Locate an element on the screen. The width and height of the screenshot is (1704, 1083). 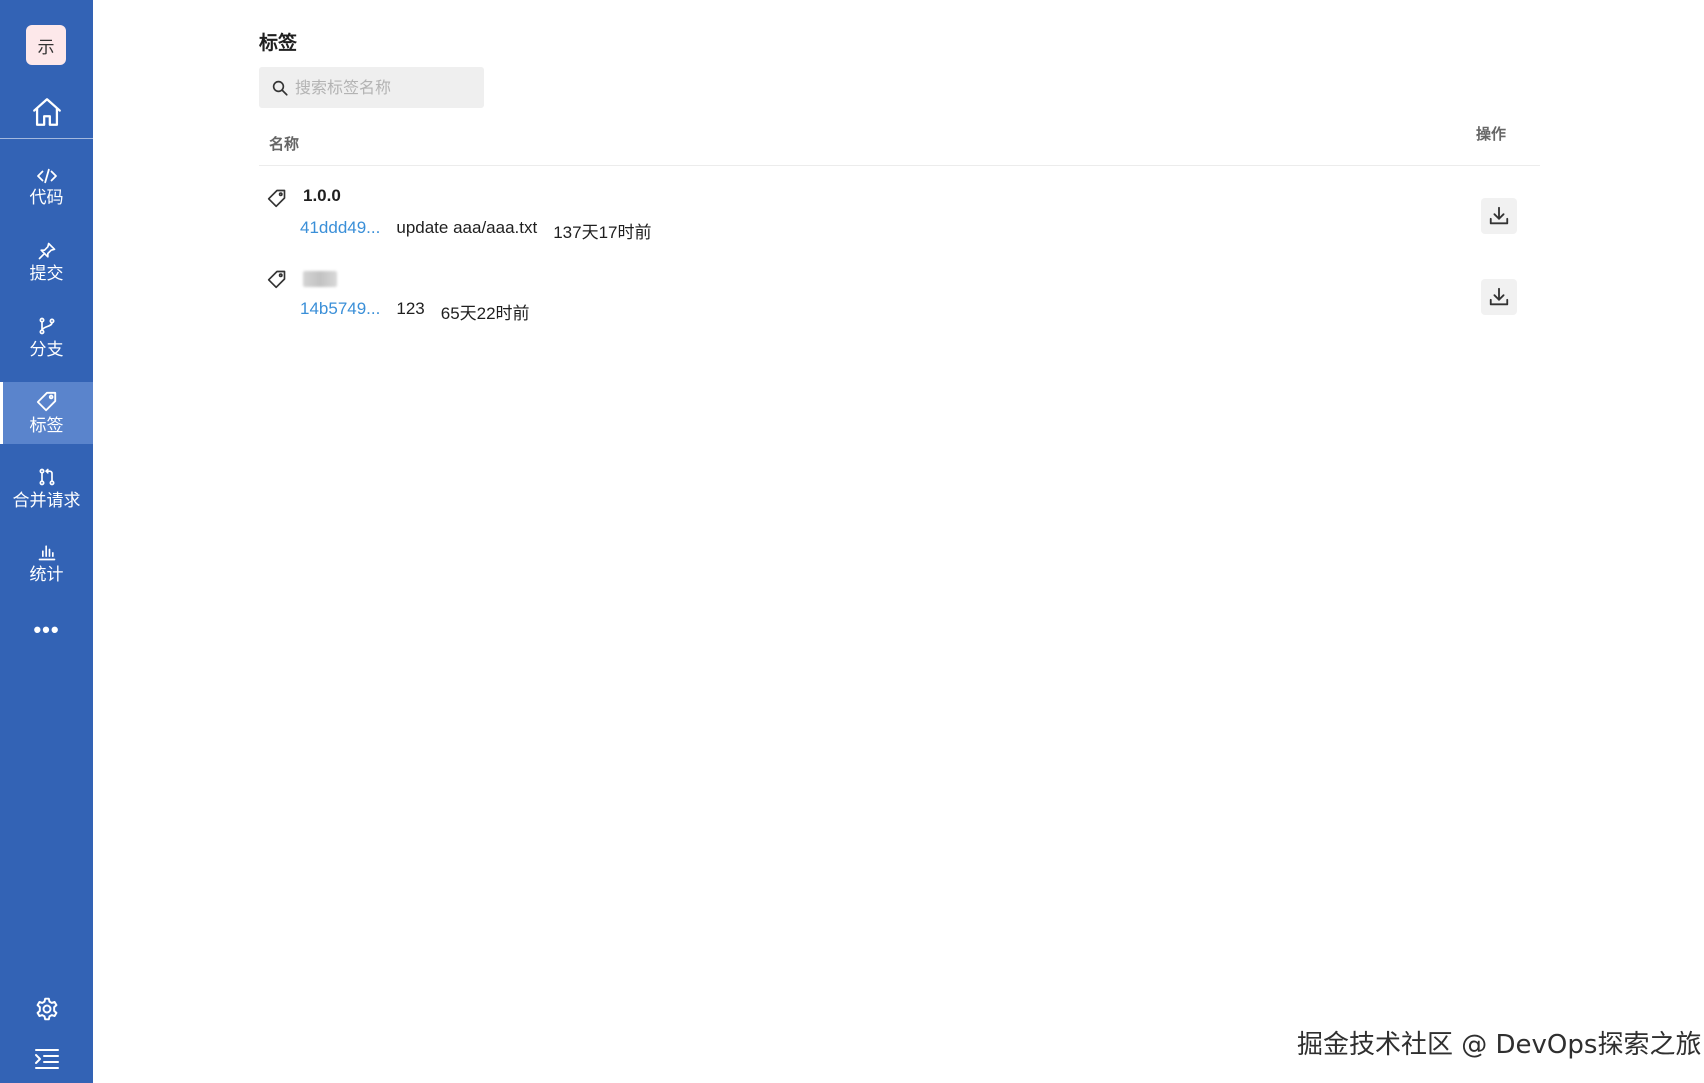
sidebar-item-label: 提交 is located at coordinates (46, 273).